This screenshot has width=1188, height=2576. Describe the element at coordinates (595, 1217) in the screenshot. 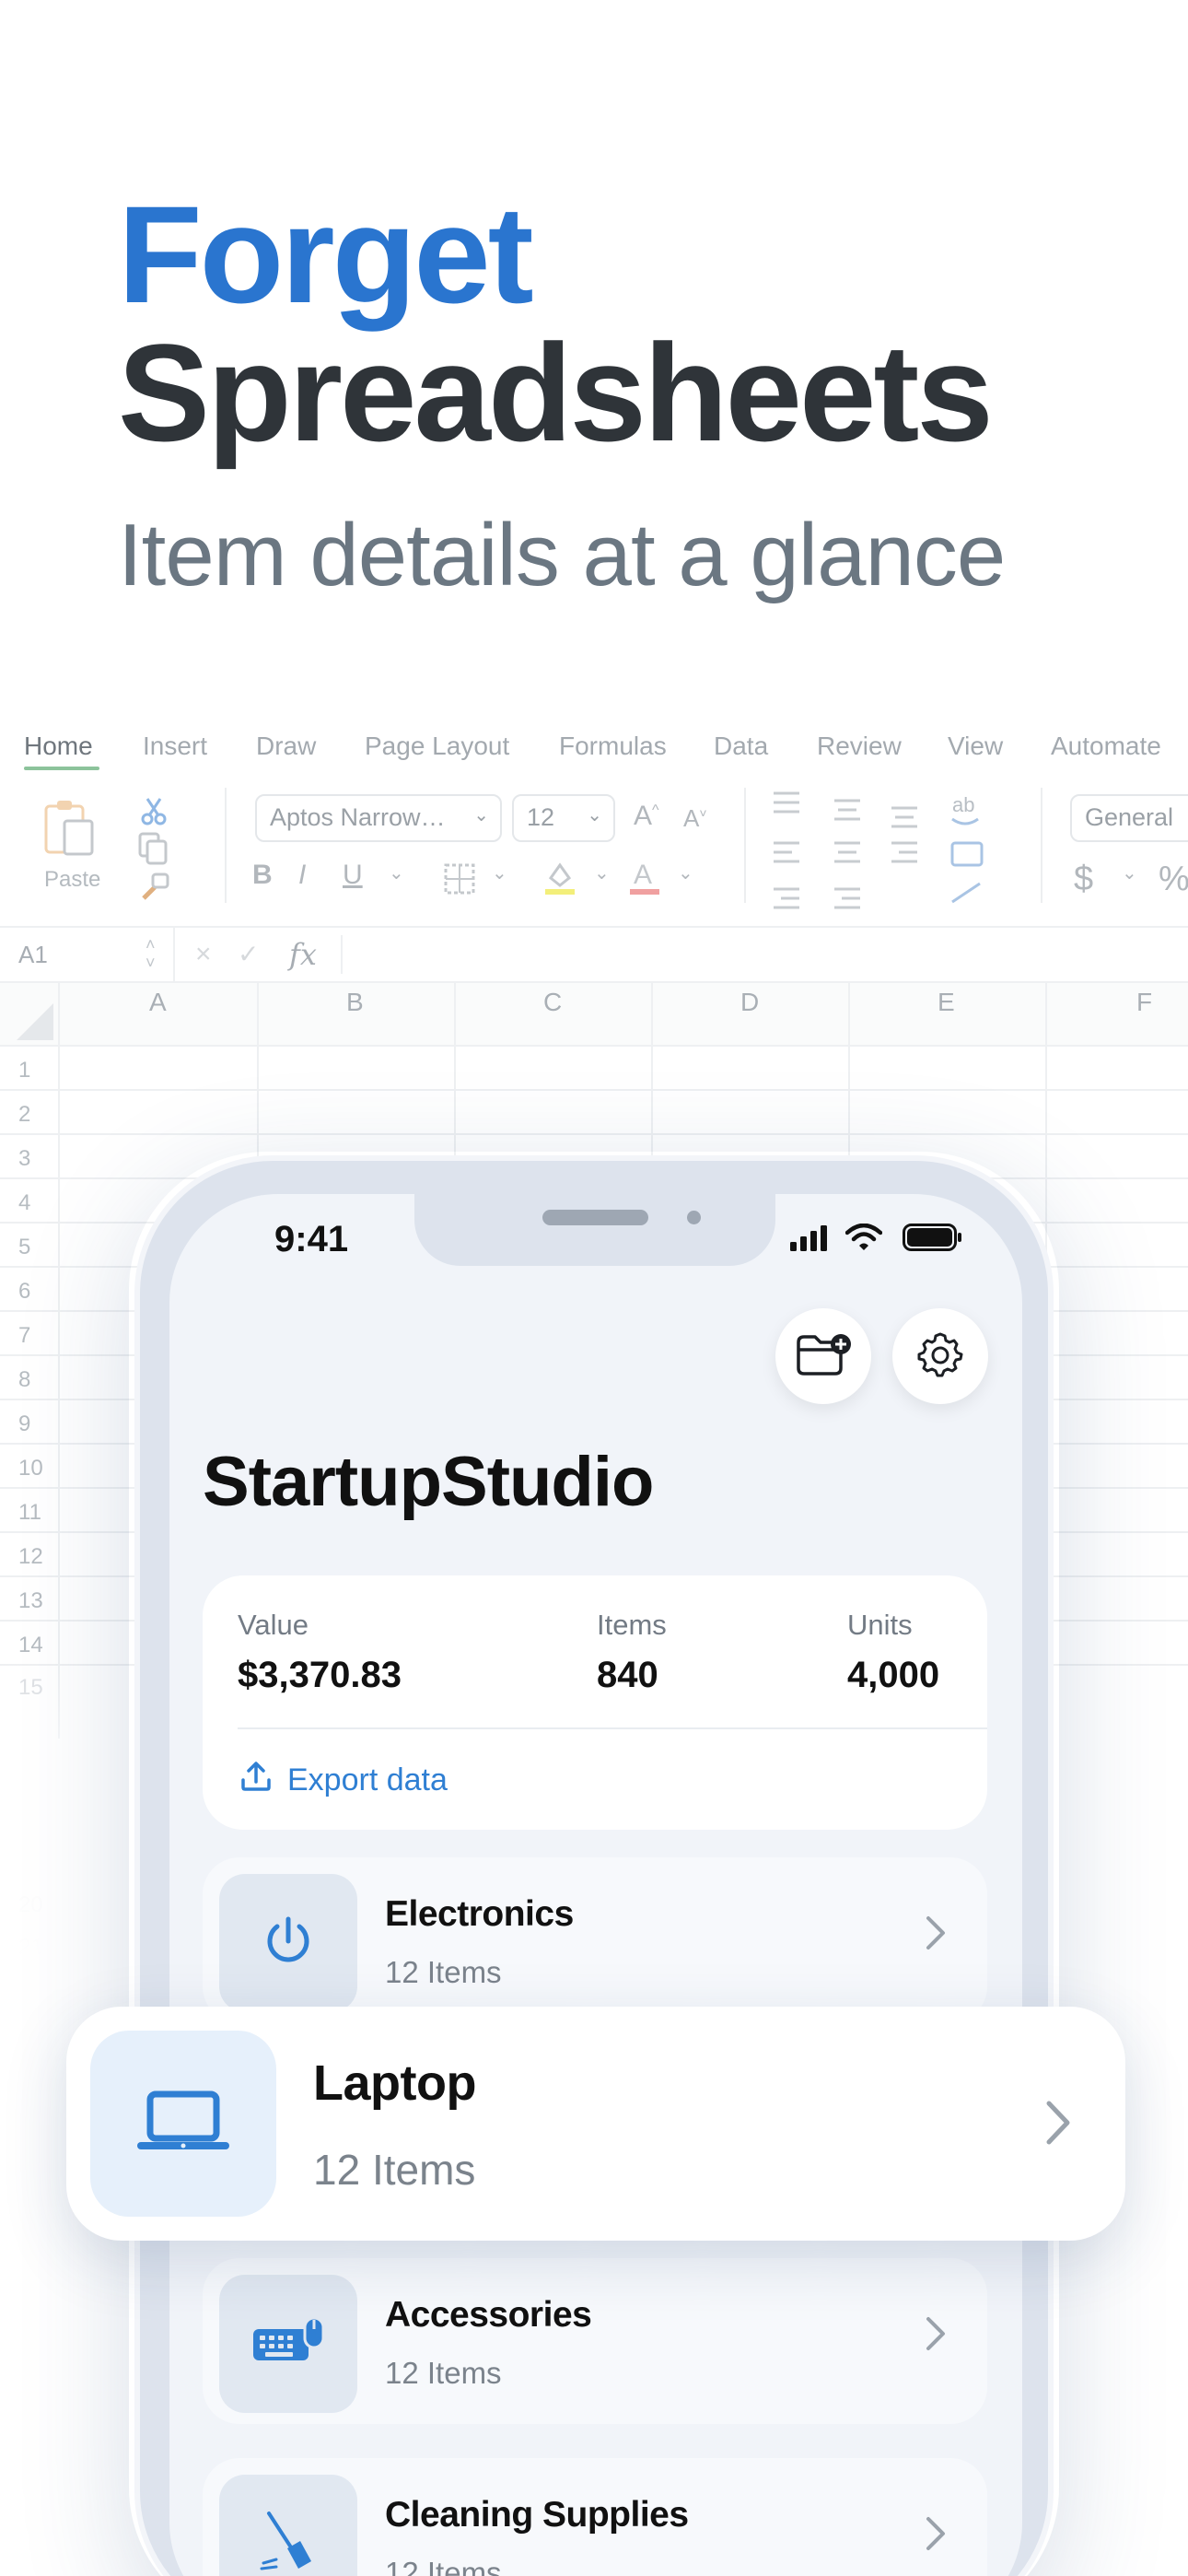

I see `speaker-icon` at that location.